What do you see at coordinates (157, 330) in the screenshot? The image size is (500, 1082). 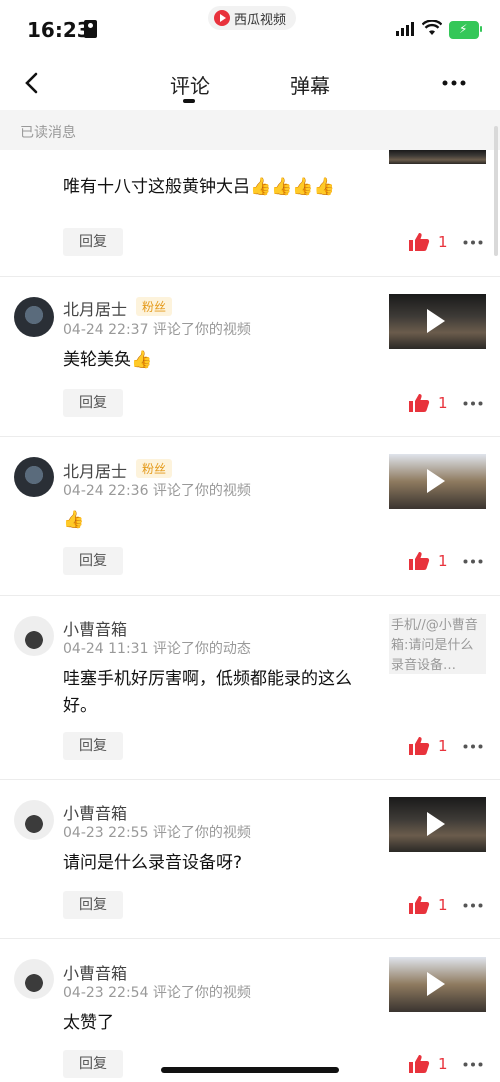 I see `comment-meta: 04-24 22:37 评论了你的视频` at bounding box center [157, 330].